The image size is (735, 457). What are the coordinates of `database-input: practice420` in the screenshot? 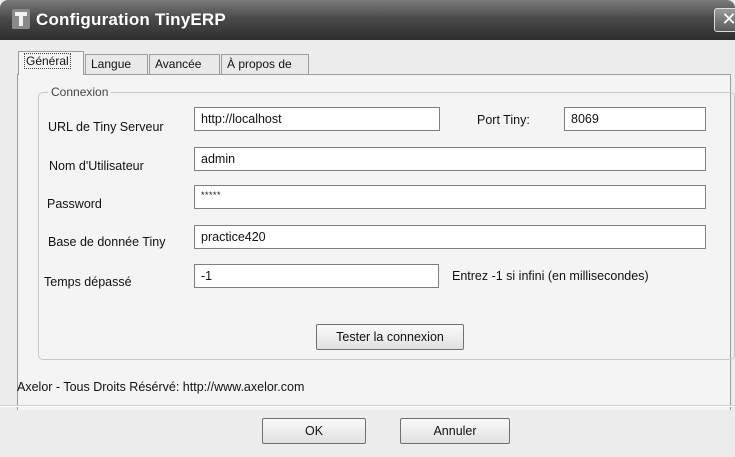 It's located at (450, 237).